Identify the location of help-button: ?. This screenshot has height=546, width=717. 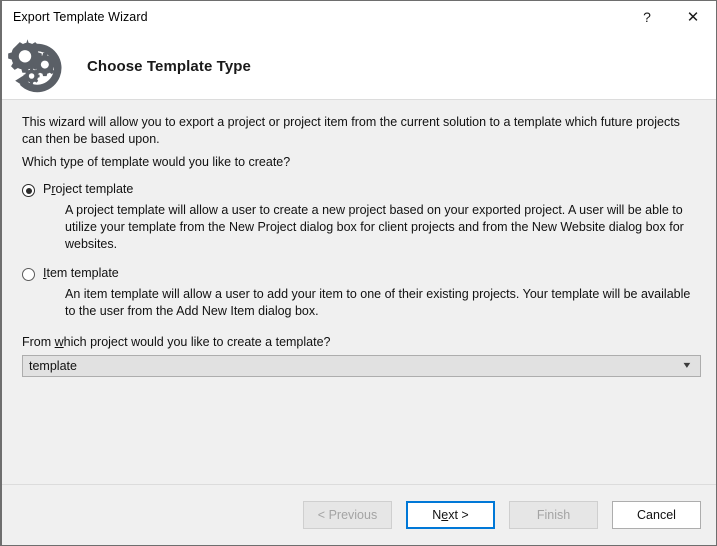
(647, 17).